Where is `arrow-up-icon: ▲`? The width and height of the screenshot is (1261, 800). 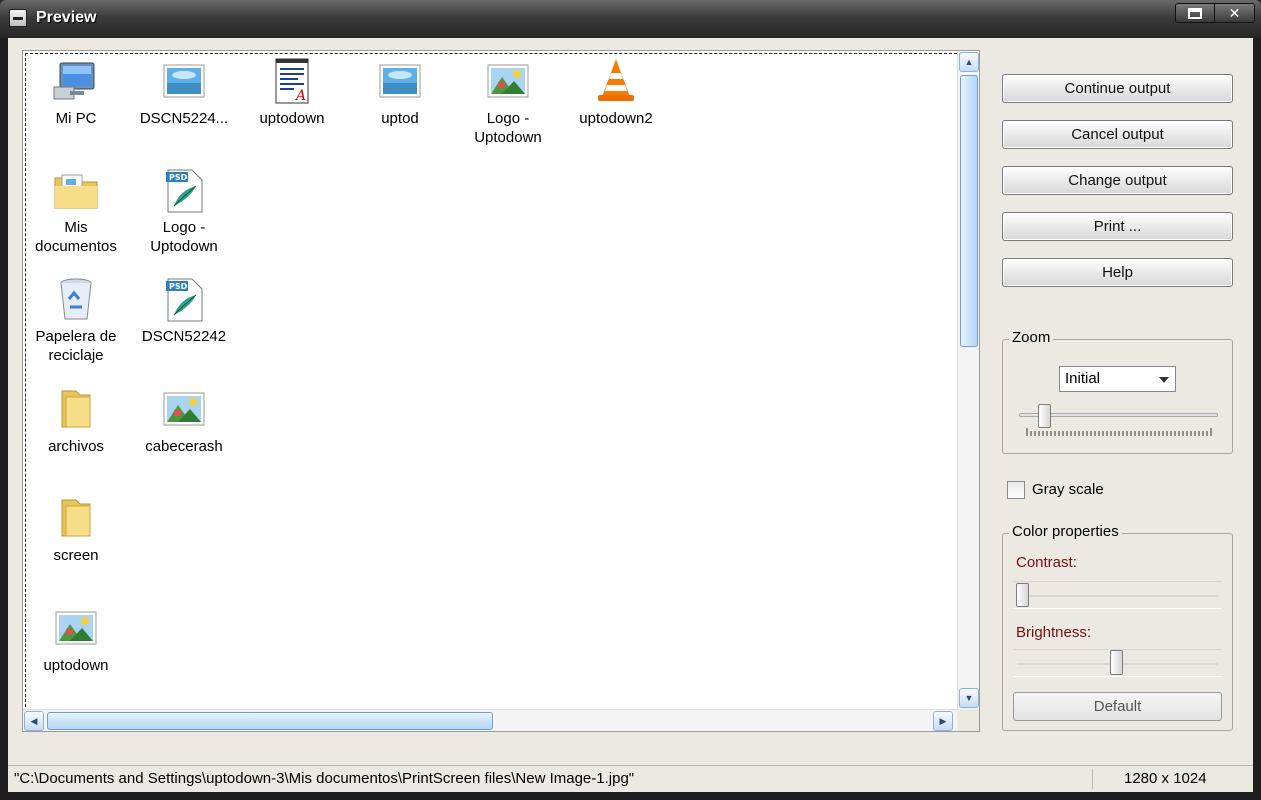 arrow-up-icon: ▲ is located at coordinates (969, 62).